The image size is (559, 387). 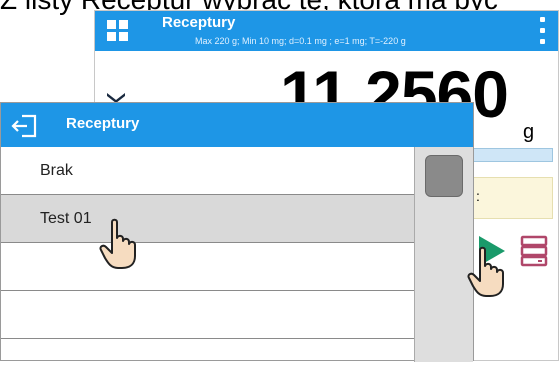 I want to click on scrollbar, so click(x=443, y=254).